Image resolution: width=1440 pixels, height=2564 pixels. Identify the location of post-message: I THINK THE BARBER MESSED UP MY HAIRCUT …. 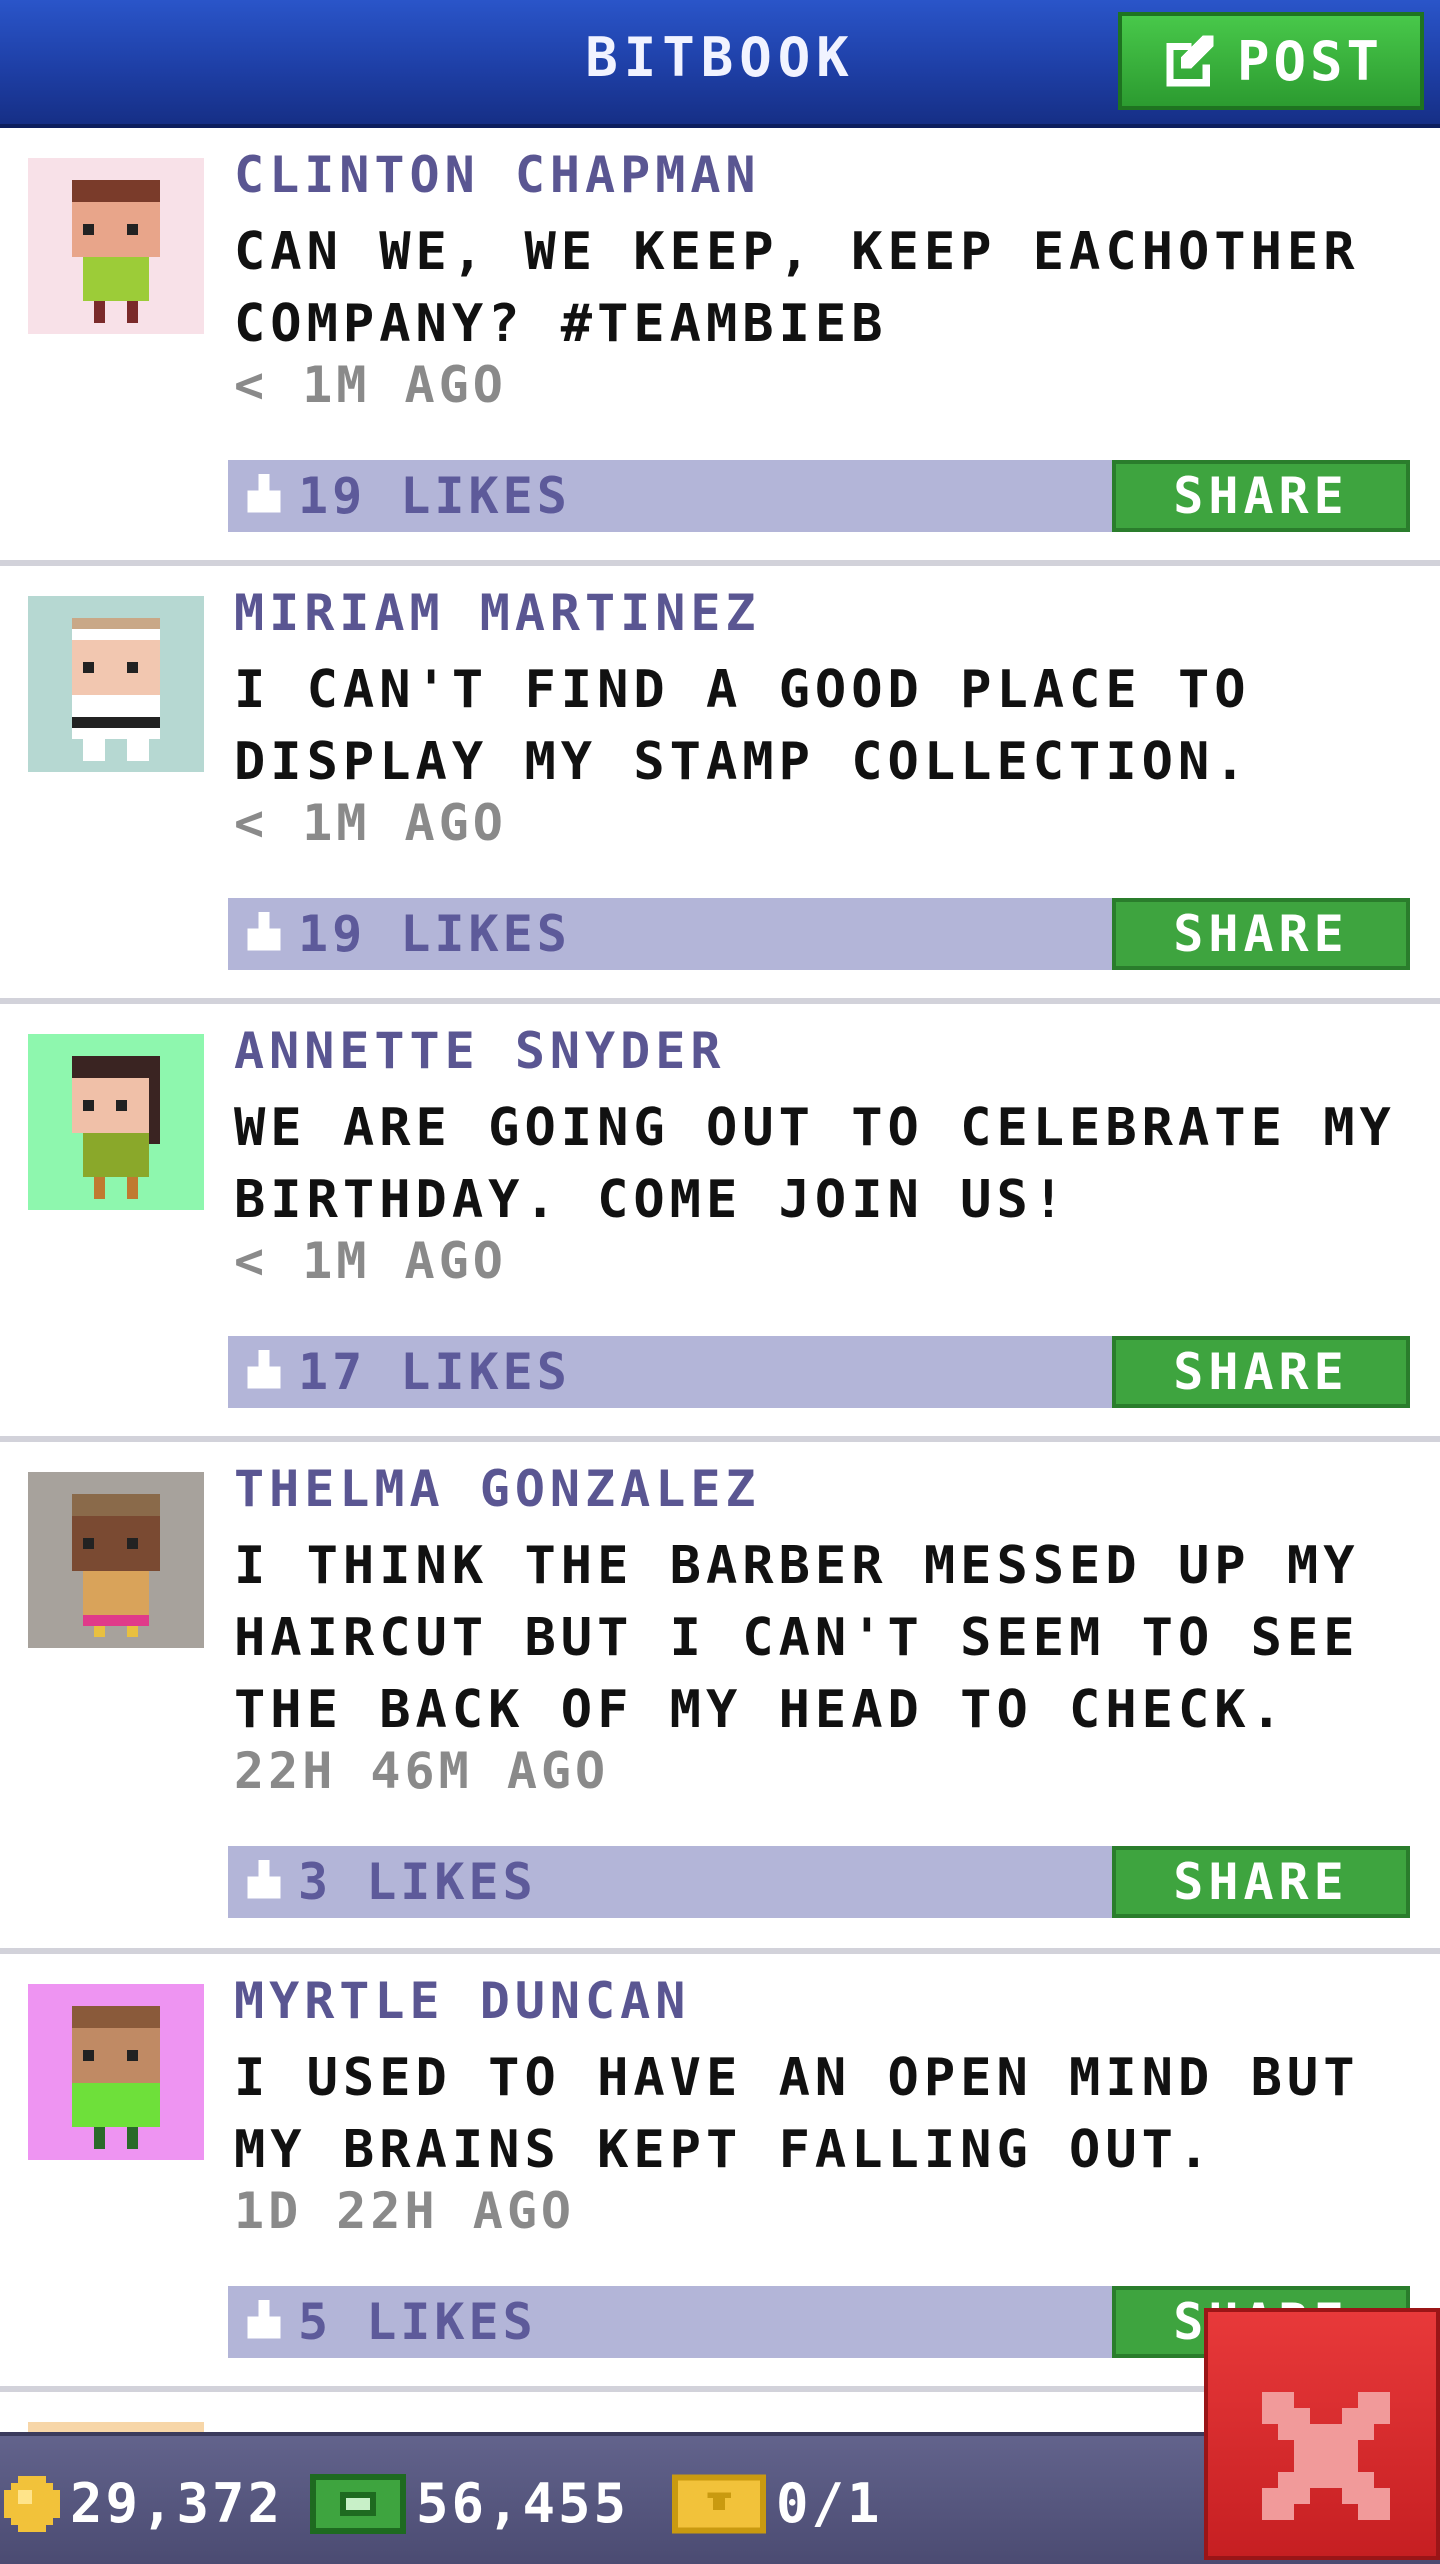
(797, 1638).